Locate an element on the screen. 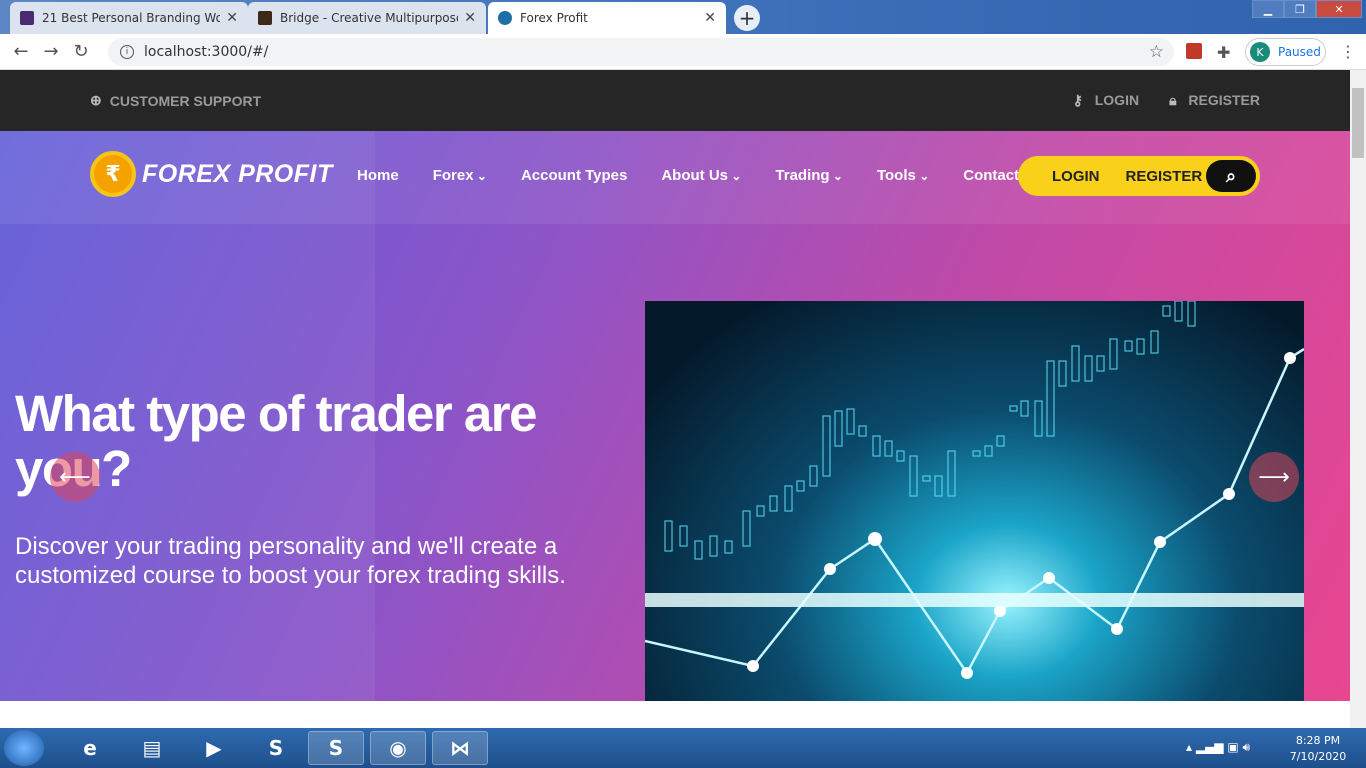  lifebuoy-icon: ⊕ is located at coordinates (96, 100).